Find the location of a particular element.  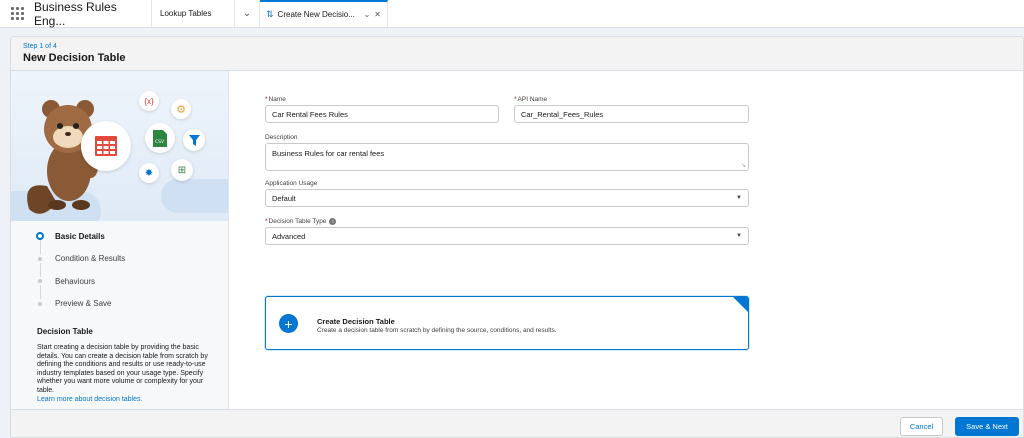

close-icon: ✕ is located at coordinates (377, 14).